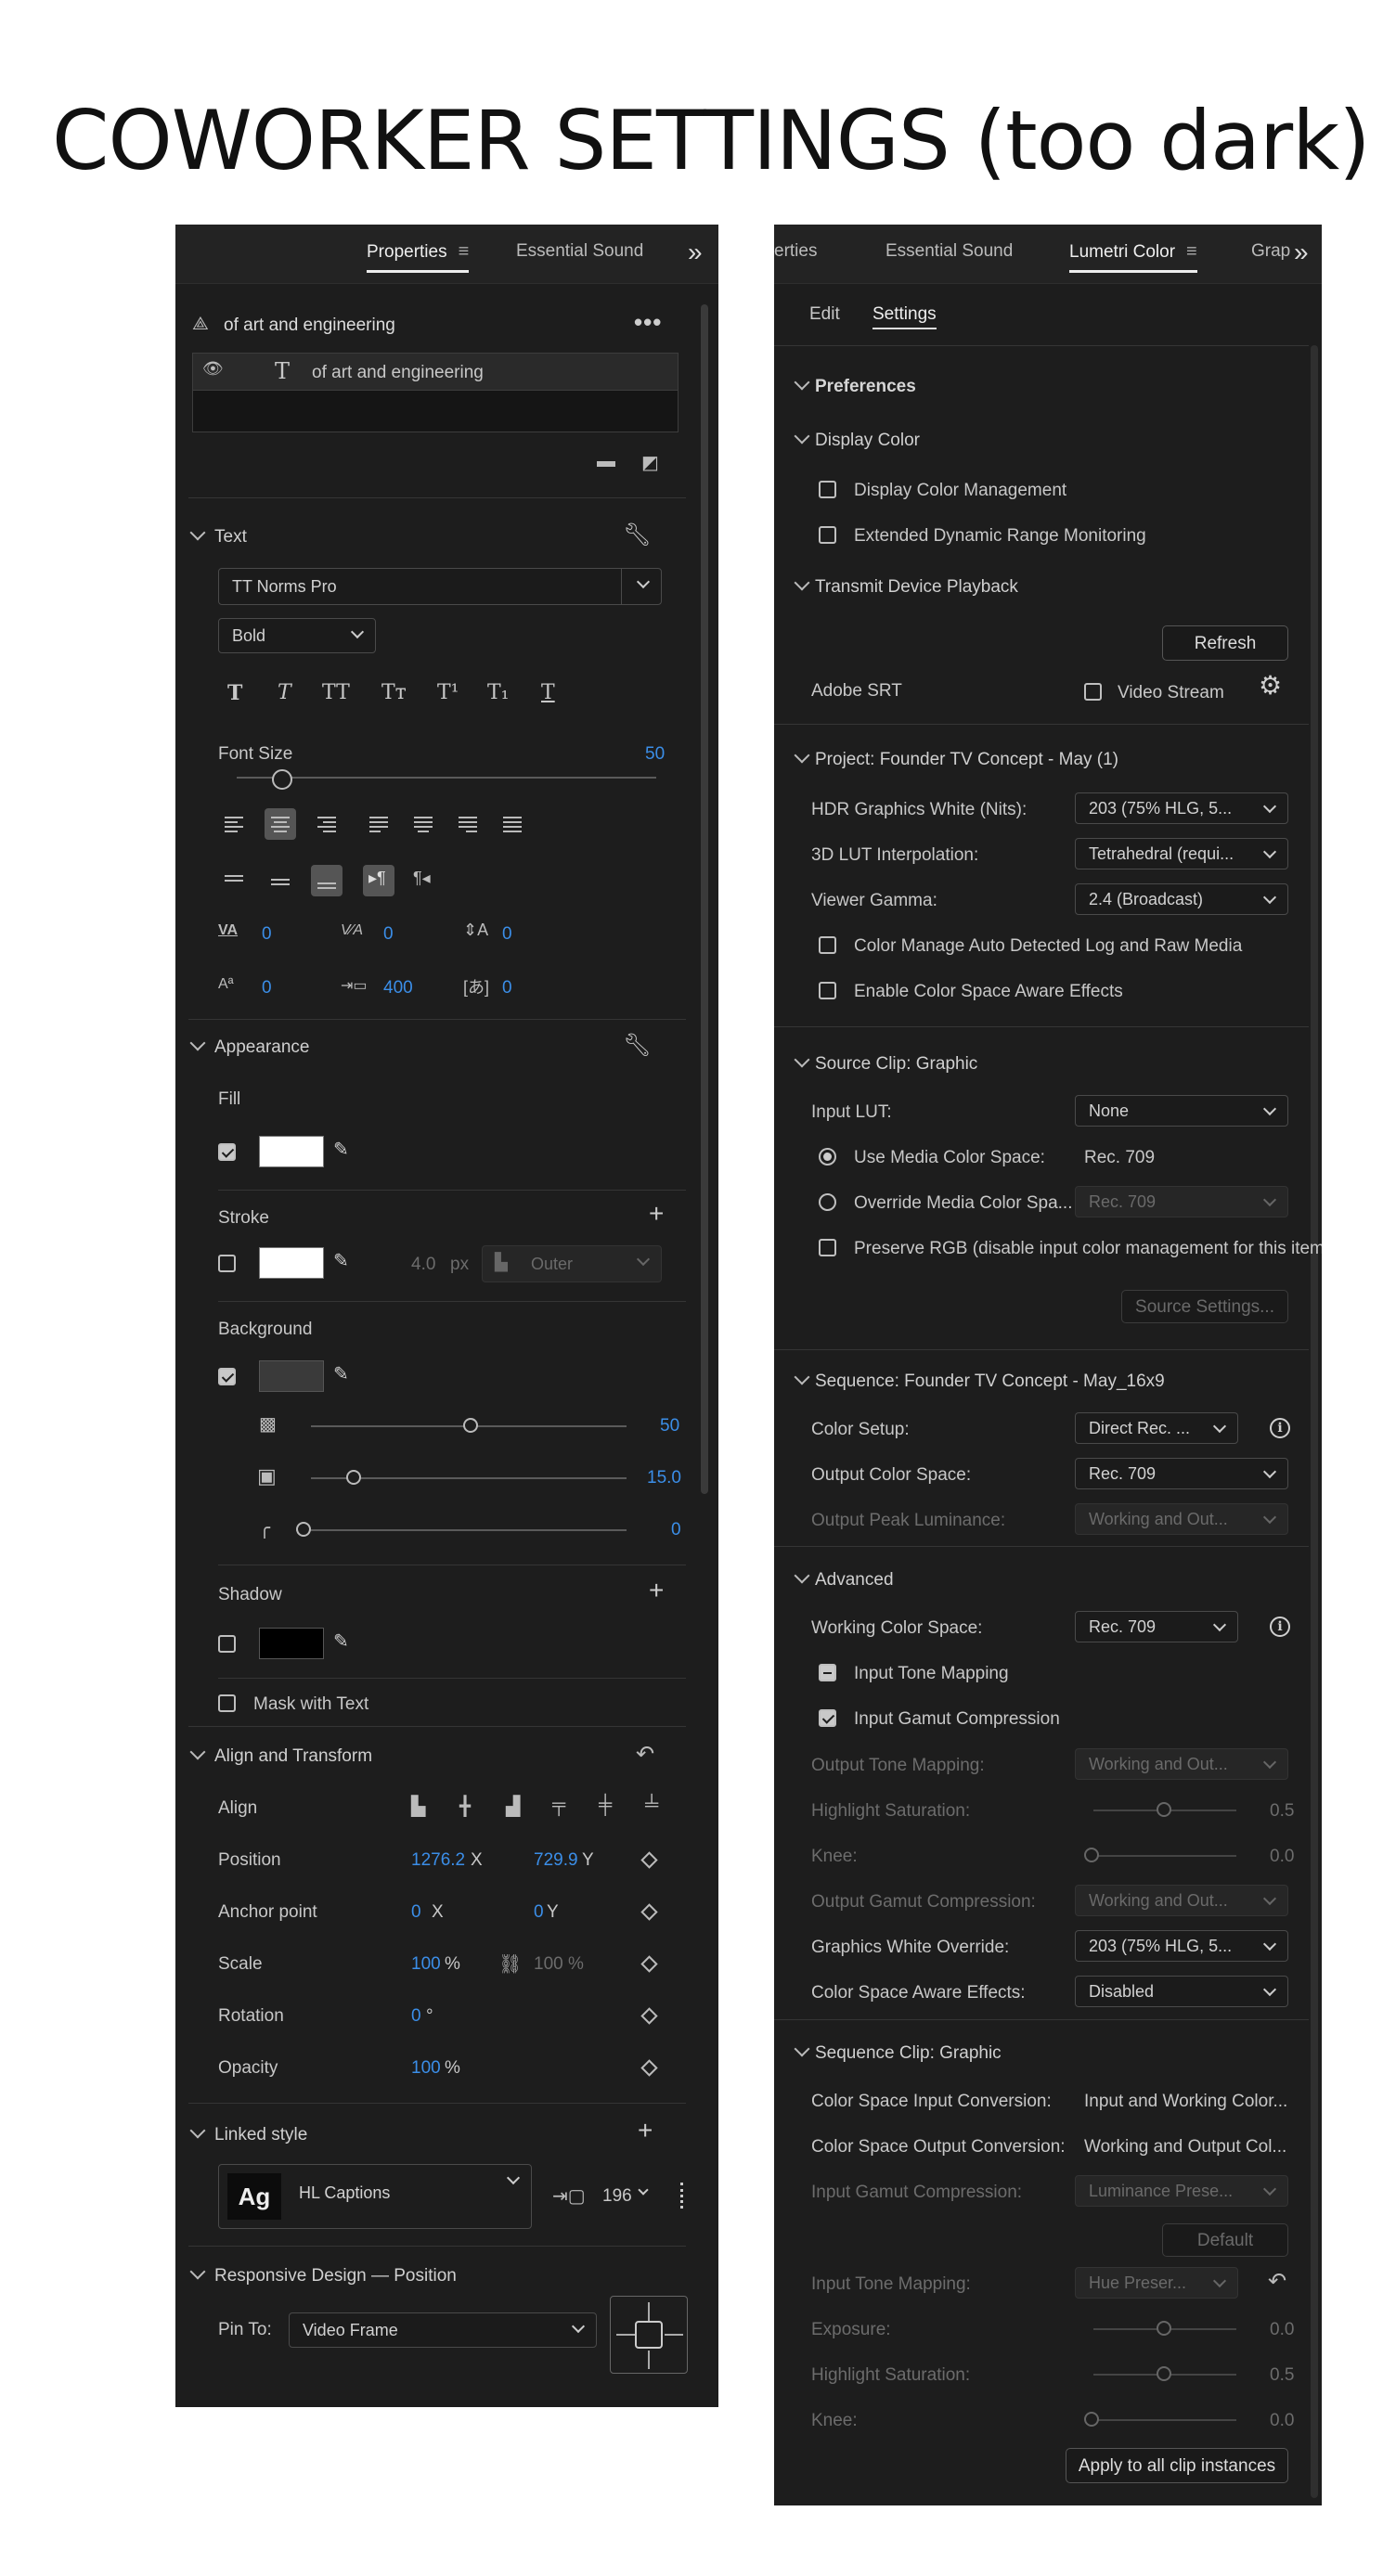 This screenshot has width=1383, height=2576. Describe the element at coordinates (1270, 685) in the screenshot. I see `gear-icon: ⚙` at that location.